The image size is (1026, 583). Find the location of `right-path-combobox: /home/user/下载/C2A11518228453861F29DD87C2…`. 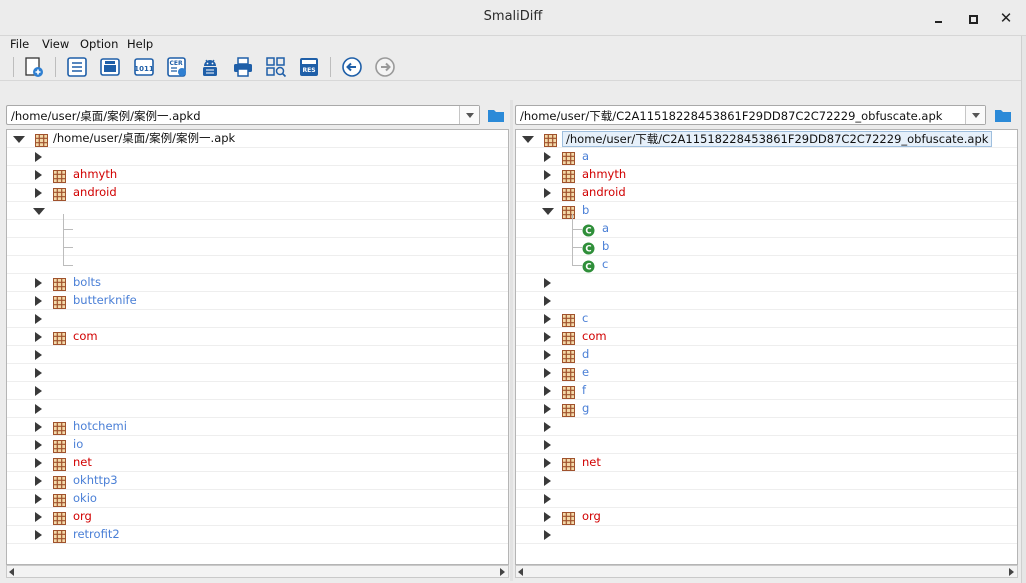

right-path-combobox: /home/user/下载/C2A11518228453861F29DD87C2… is located at coordinates (750, 115).